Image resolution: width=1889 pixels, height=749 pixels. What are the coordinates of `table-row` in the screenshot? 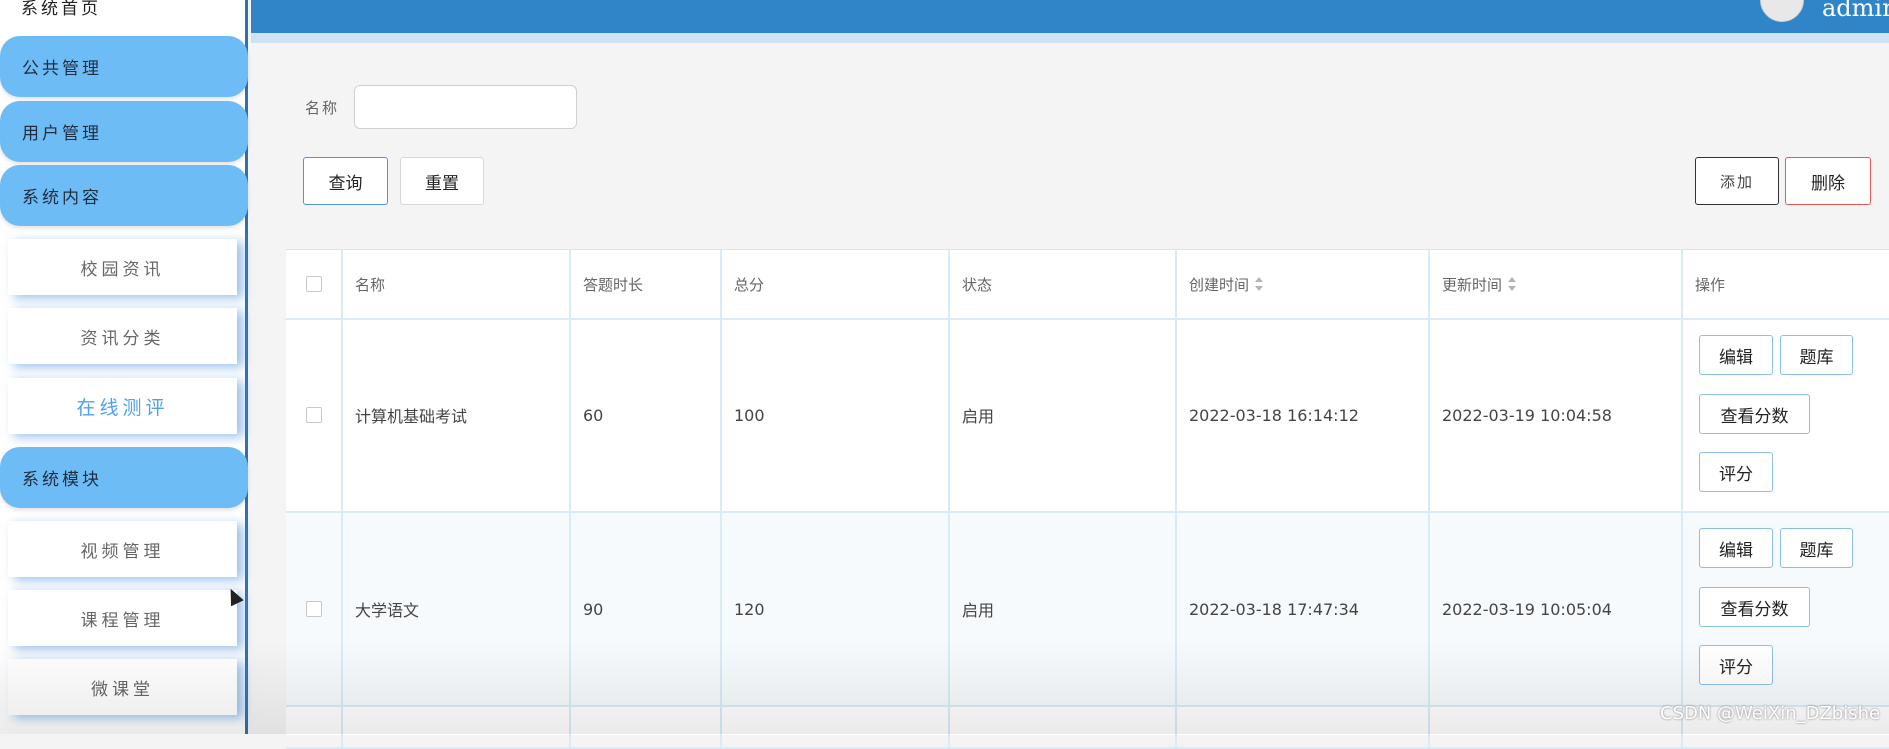 It's located at (1087, 728).